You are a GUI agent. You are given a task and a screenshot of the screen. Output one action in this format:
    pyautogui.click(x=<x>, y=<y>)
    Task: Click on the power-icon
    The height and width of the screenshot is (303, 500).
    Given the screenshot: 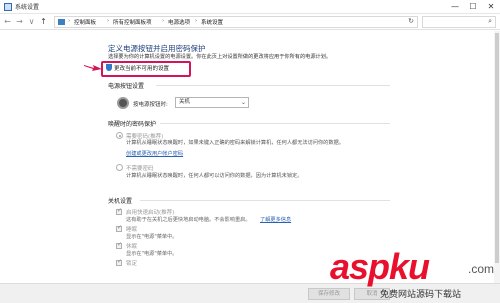 What is the action you would take?
    pyautogui.click(x=123, y=103)
    